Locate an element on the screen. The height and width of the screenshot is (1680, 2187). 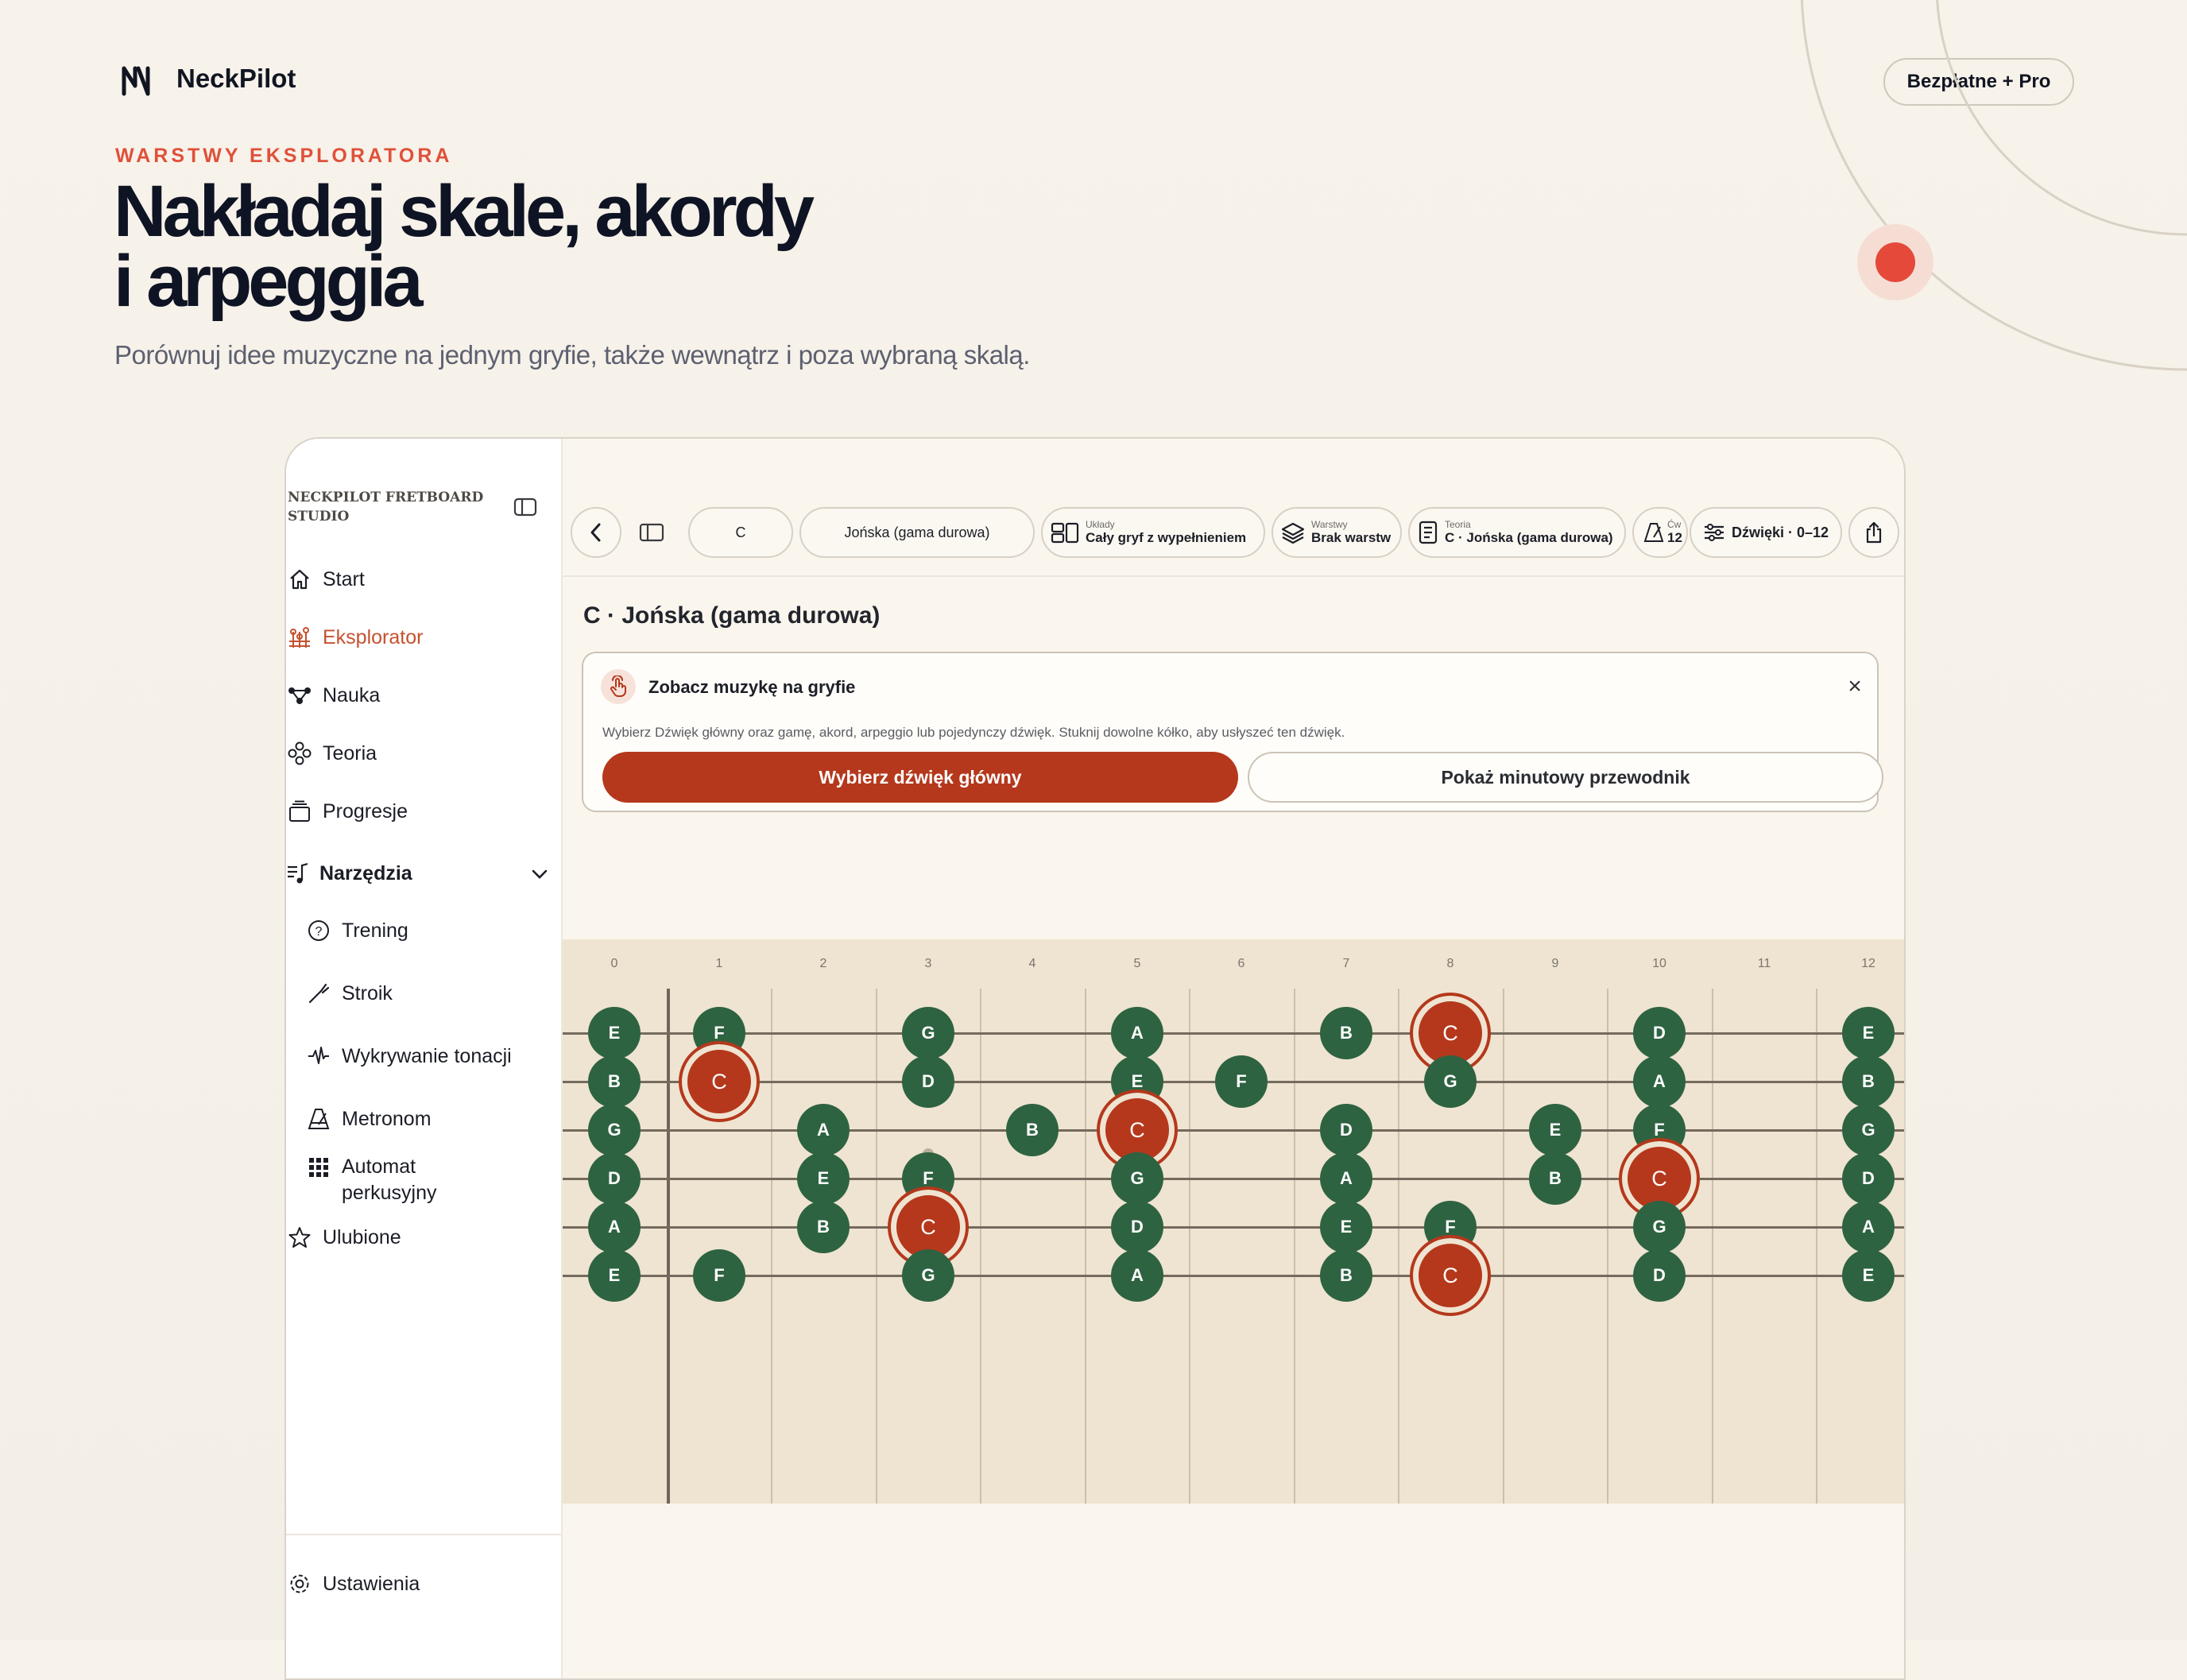
star-icon is located at coordinates (299, 1237).